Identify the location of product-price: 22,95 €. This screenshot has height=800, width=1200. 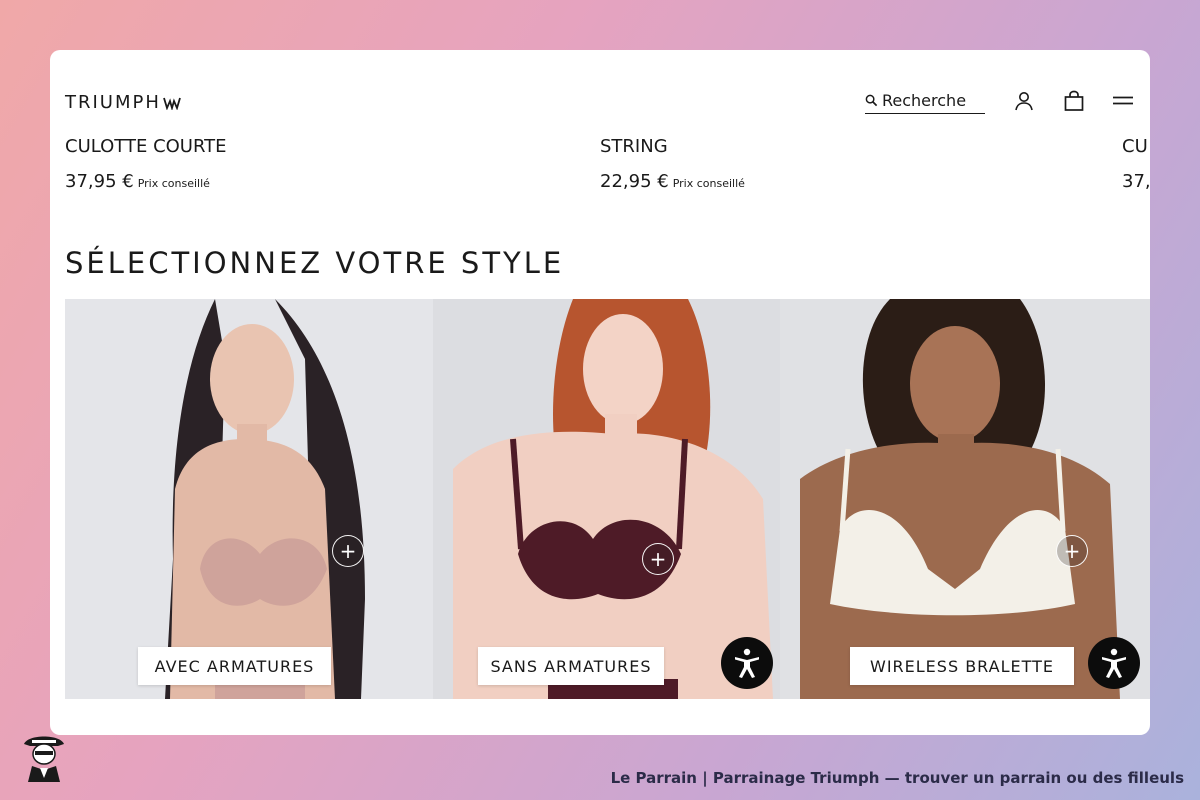
(634, 181).